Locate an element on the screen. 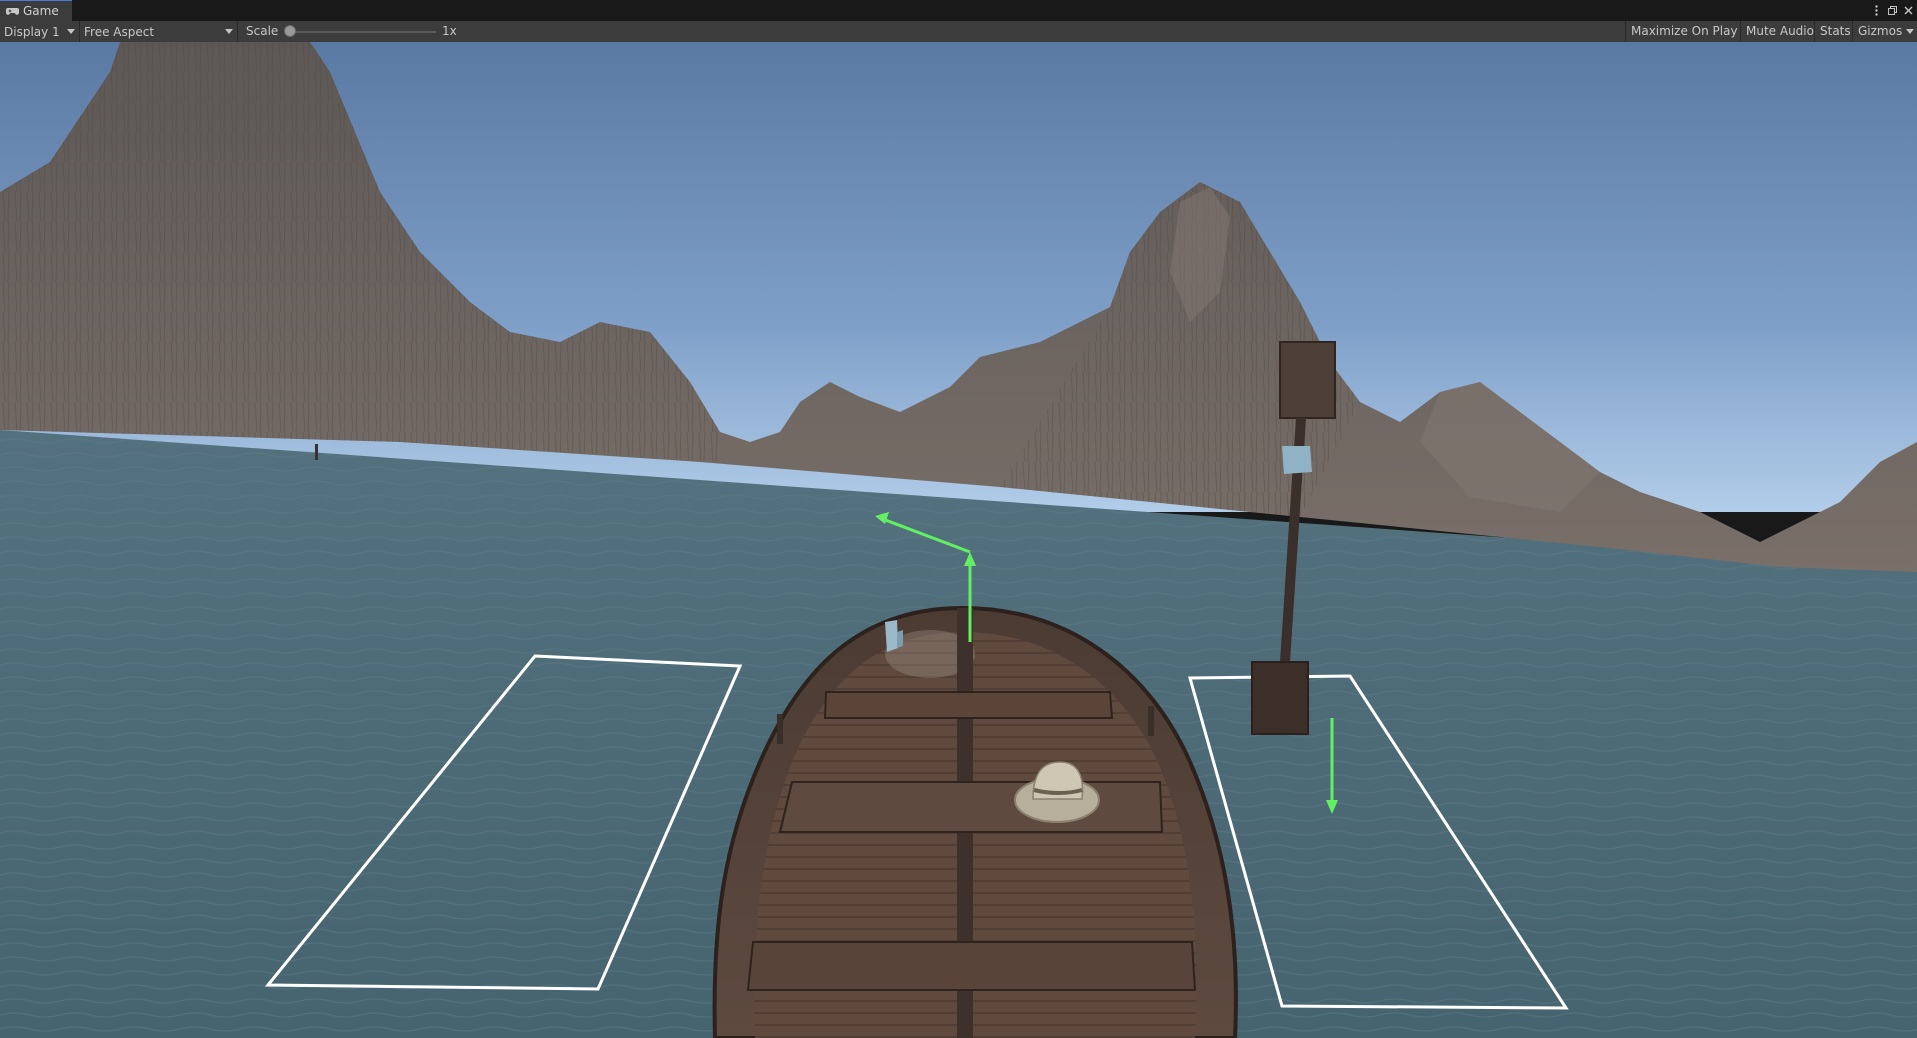 The image size is (1917, 1038). kebab-menu-icon is located at coordinates (1876, 11).